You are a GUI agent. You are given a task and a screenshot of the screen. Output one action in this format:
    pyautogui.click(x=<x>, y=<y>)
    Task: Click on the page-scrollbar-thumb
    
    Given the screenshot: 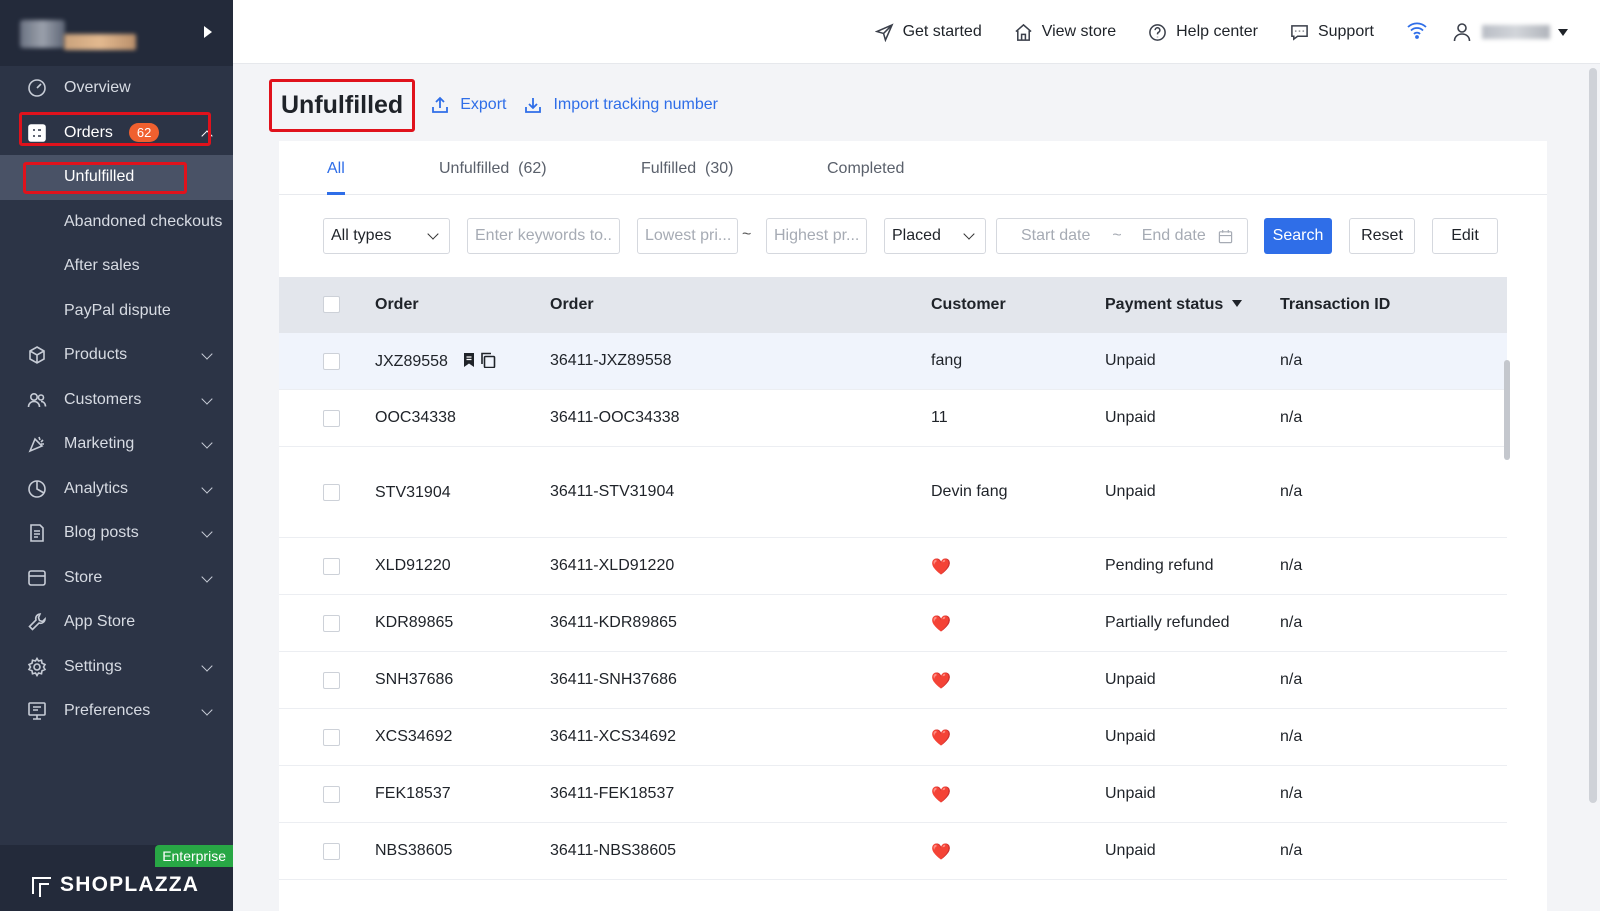 What is the action you would take?
    pyautogui.click(x=1593, y=435)
    